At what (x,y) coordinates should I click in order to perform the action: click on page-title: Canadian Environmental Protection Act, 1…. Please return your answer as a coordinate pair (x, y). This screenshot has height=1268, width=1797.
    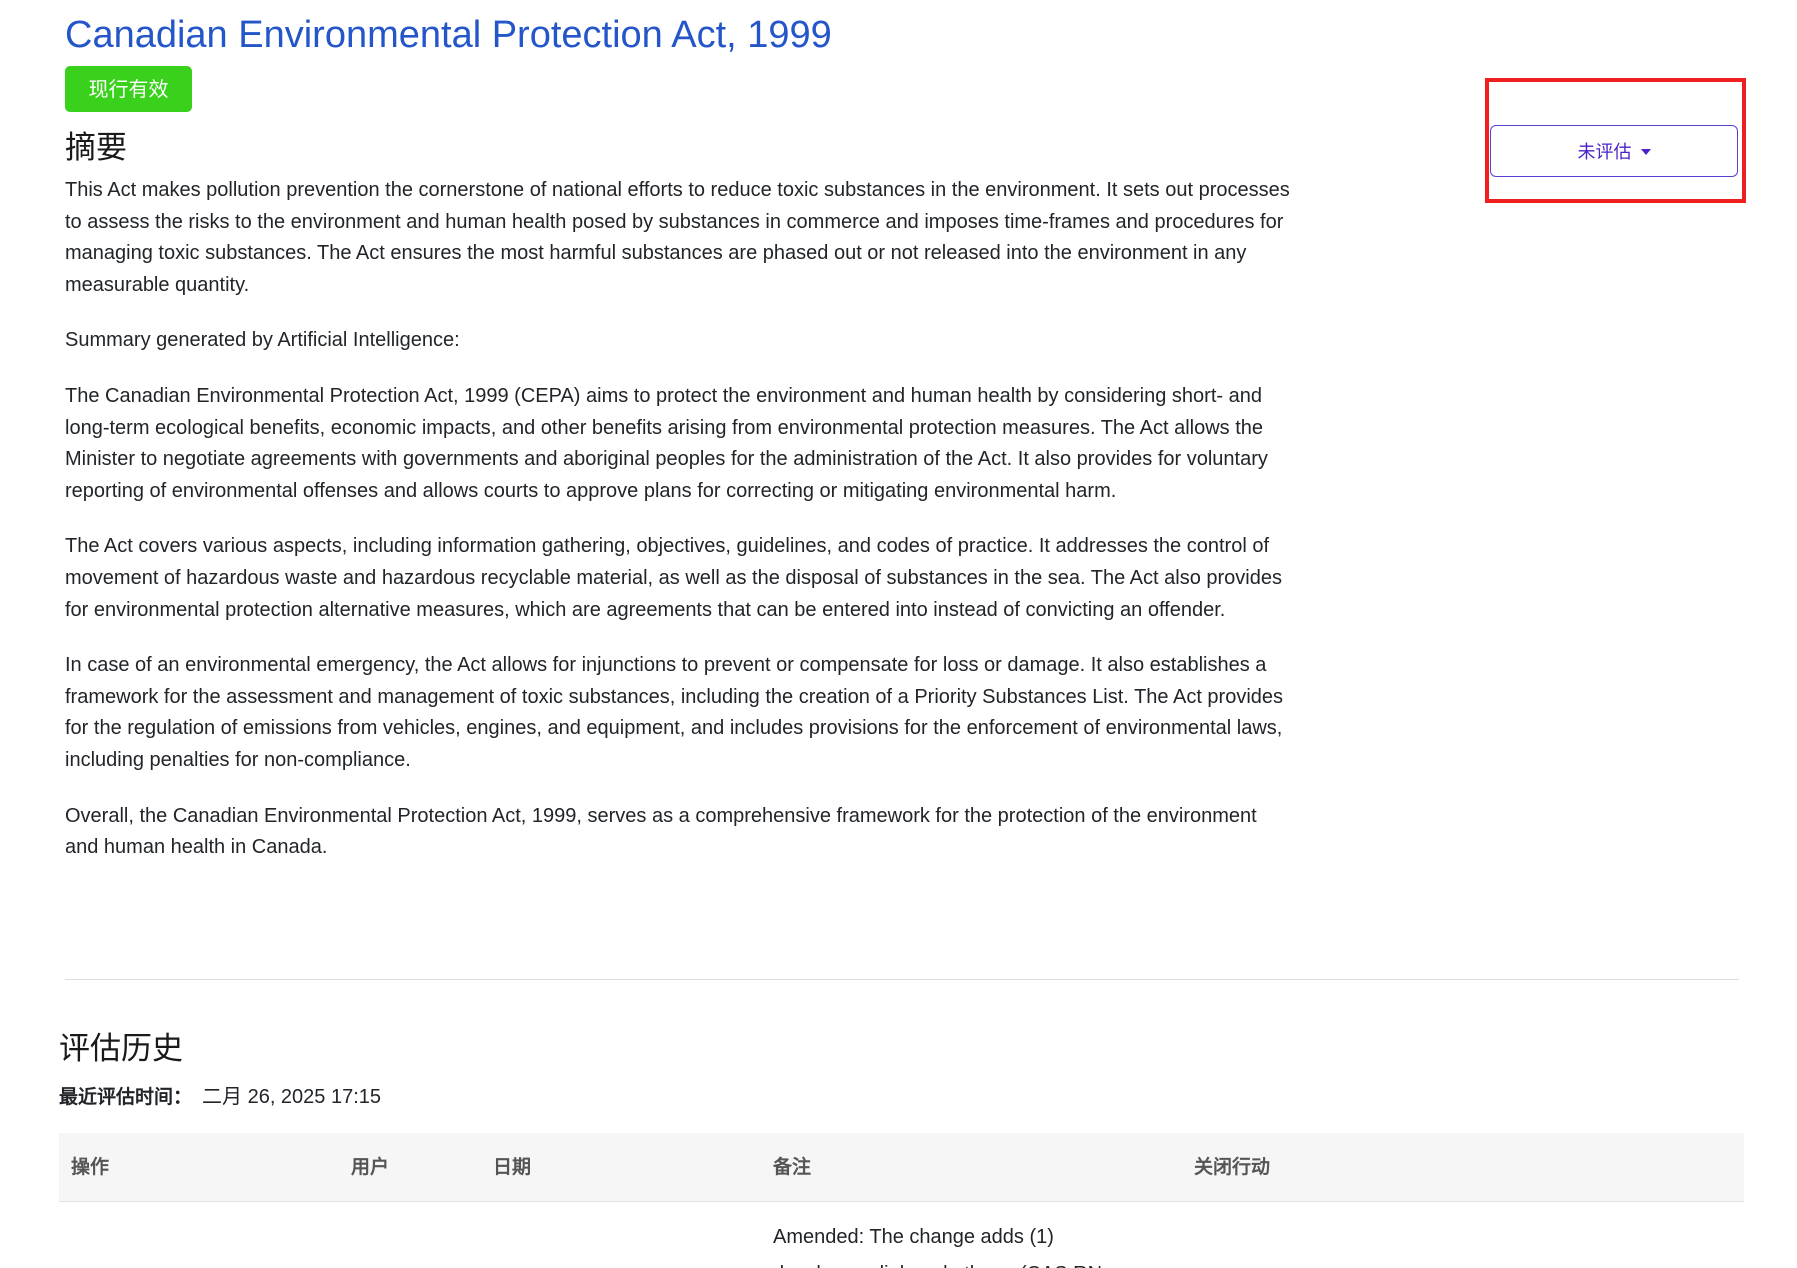
    Looking at the image, I should click on (448, 35).